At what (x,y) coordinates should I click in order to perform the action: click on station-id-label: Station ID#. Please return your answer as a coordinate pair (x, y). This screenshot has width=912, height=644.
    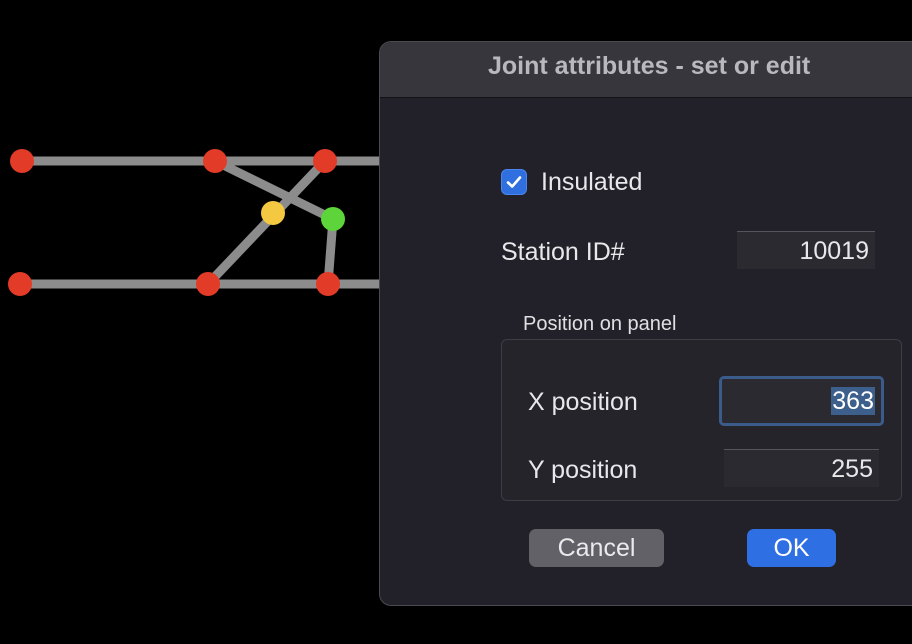
    Looking at the image, I should click on (563, 252).